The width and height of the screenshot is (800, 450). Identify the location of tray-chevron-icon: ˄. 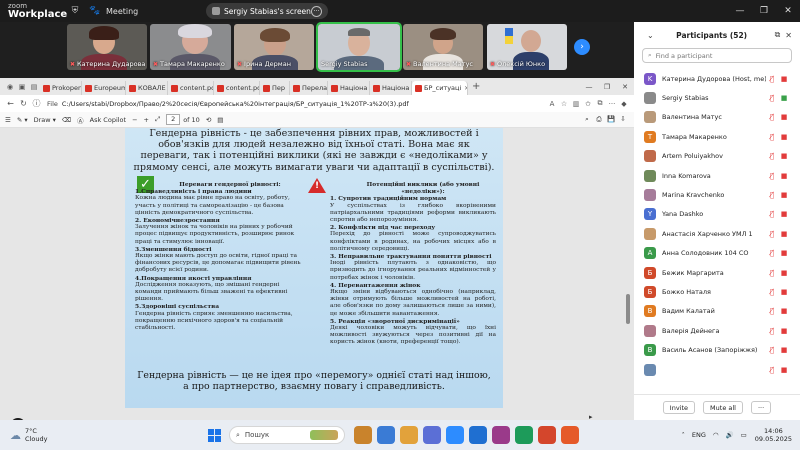
(683, 435).